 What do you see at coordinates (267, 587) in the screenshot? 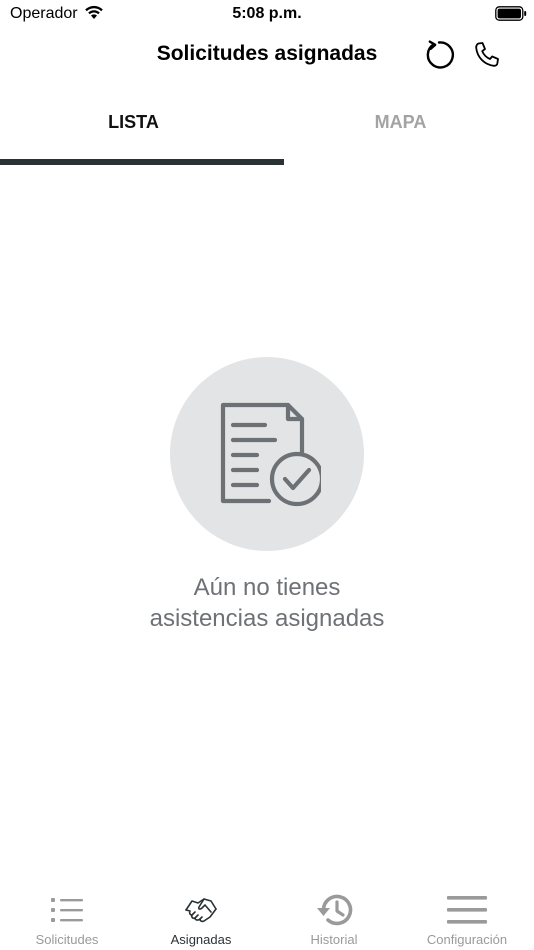
I see `empty-state-line-1: Aún no tienes` at bounding box center [267, 587].